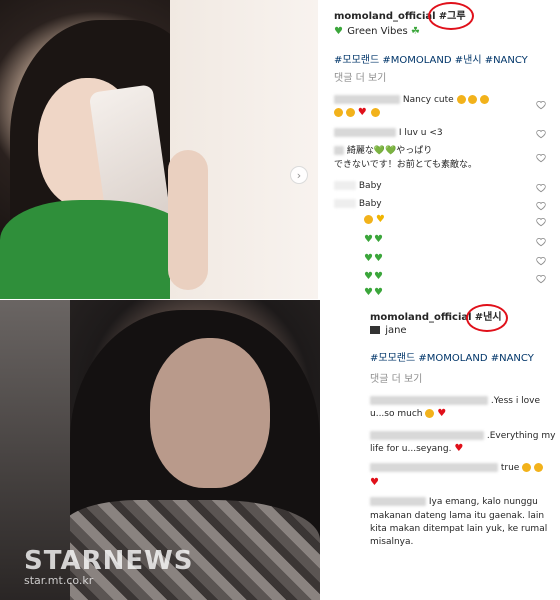 The width and height of the screenshot is (560, 600). What do you see at coordinates (420, 133) in the screenshot?
I see `comment-text: I luv u <3` at bounding box center [420, 133].